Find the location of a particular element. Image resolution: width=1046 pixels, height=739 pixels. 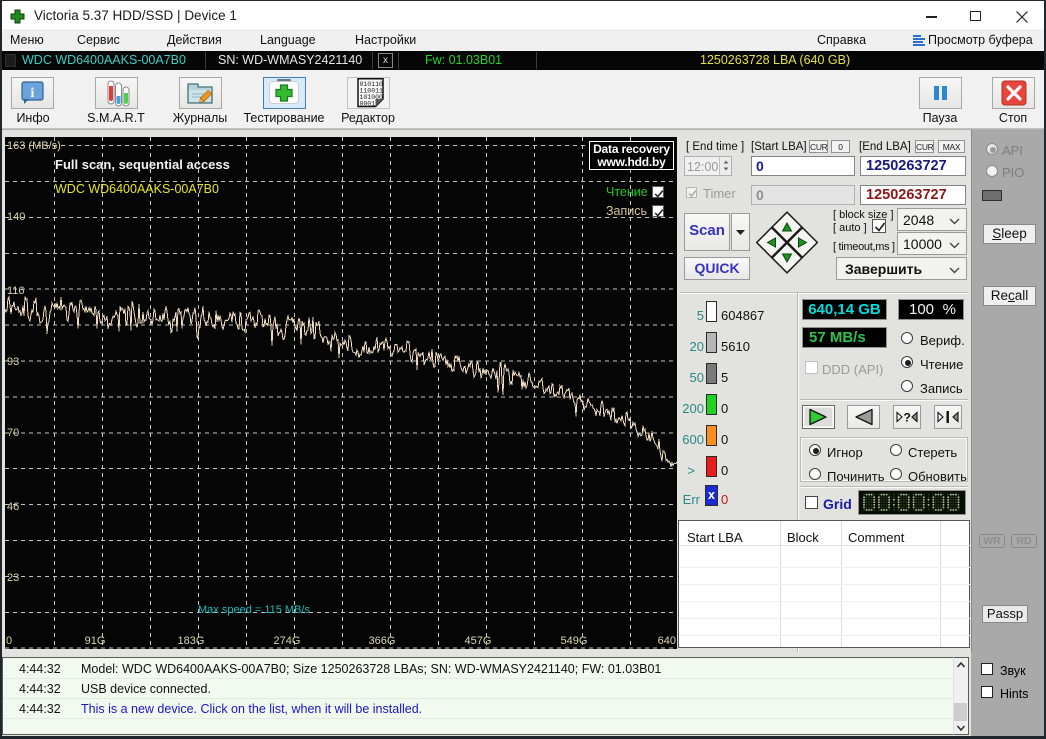

svg-text: i is located at coordinates (33, 93).